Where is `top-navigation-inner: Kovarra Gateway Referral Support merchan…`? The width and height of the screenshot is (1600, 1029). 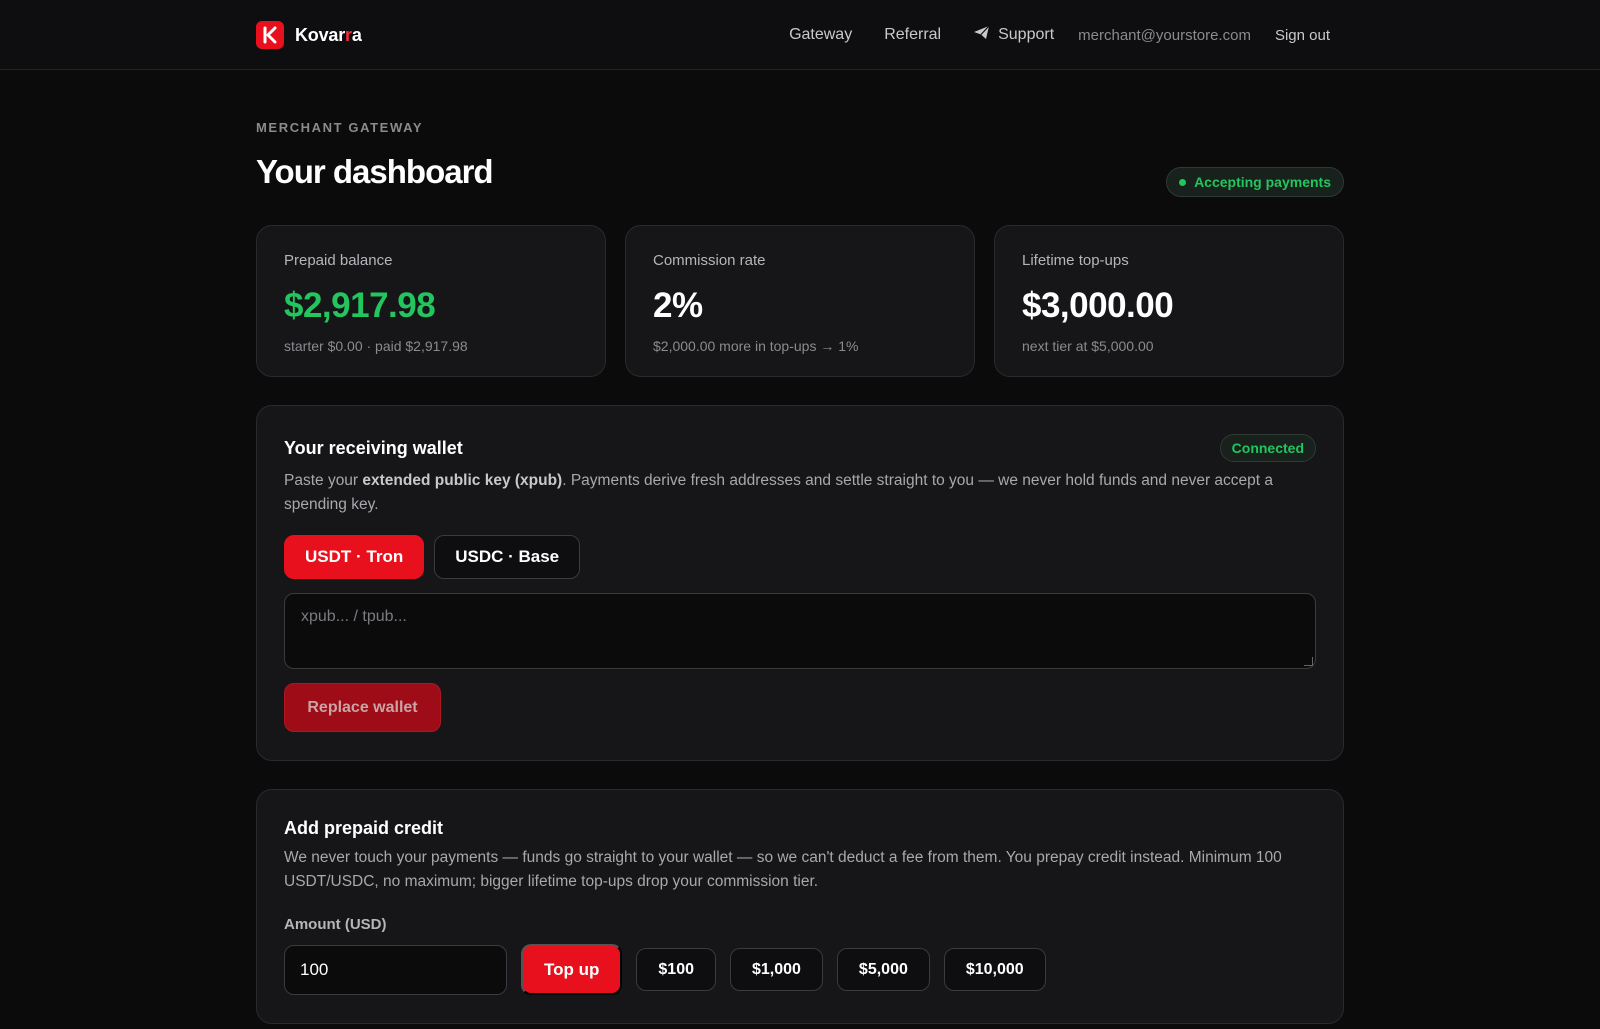
top-navigation-inner: Kovarra Gateway Referral Support merchan… is located at coordinates (800, 35).